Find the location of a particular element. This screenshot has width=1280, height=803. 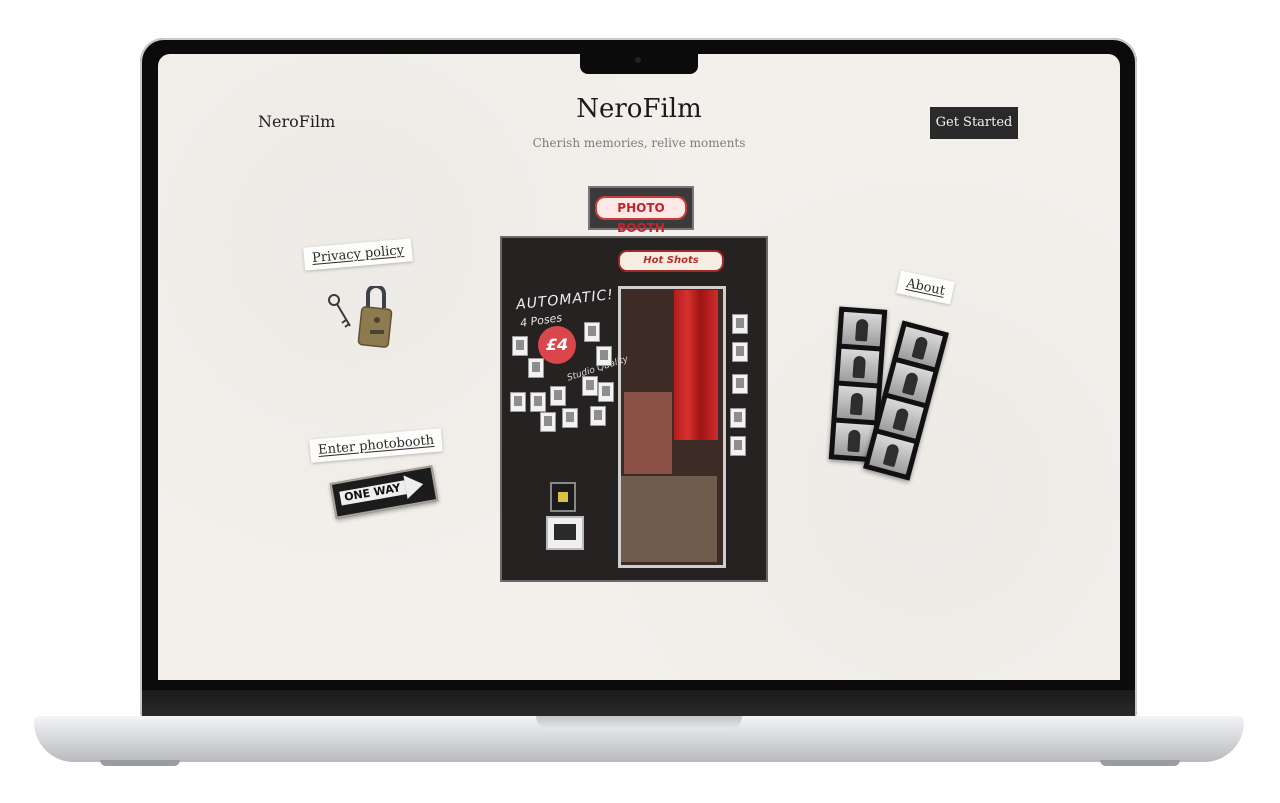

one-way-sign-icon: ONE WAY is located at coordinates (384, 492).